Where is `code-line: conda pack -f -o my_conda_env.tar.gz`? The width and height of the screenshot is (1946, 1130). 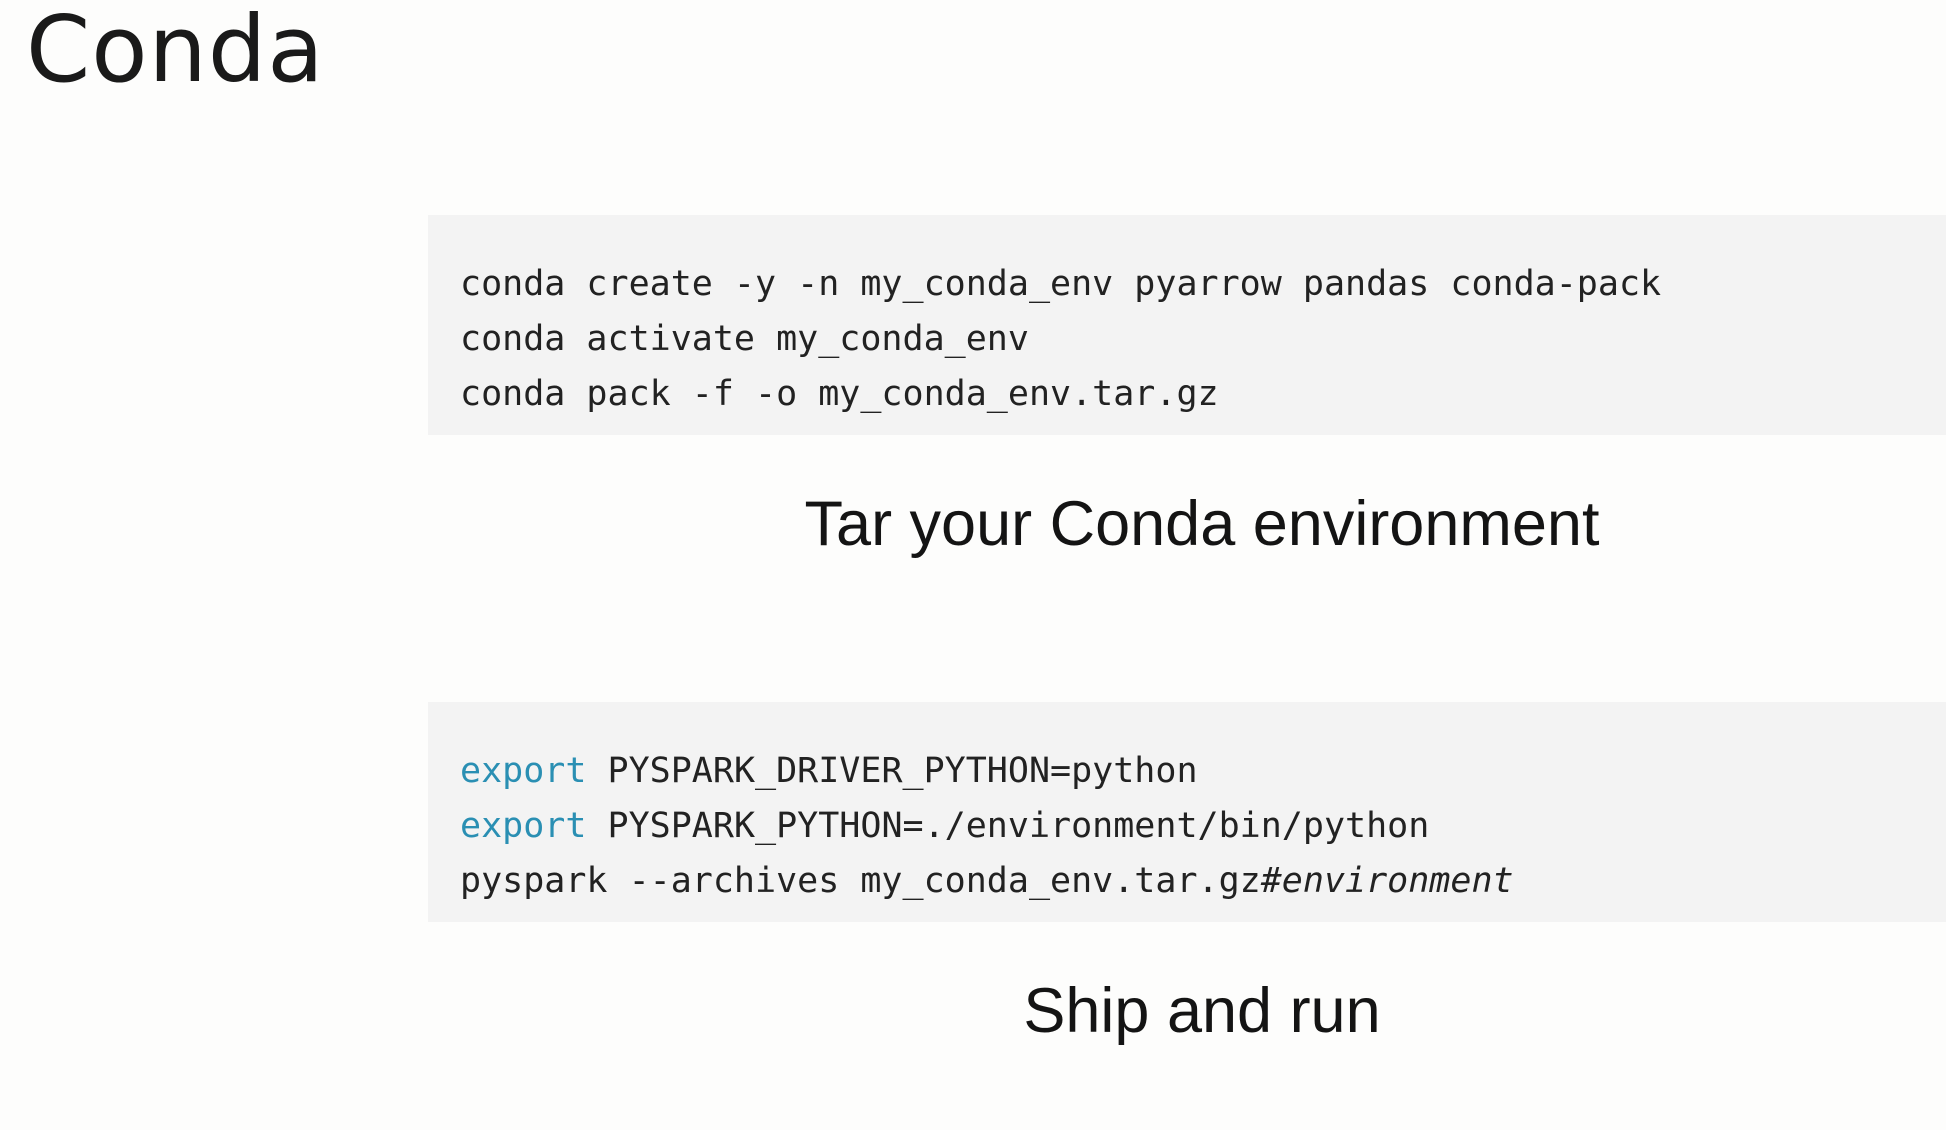 code-line: conda pack -f -o my_conda_env.tar.gz is located at coordinates (839, 394).